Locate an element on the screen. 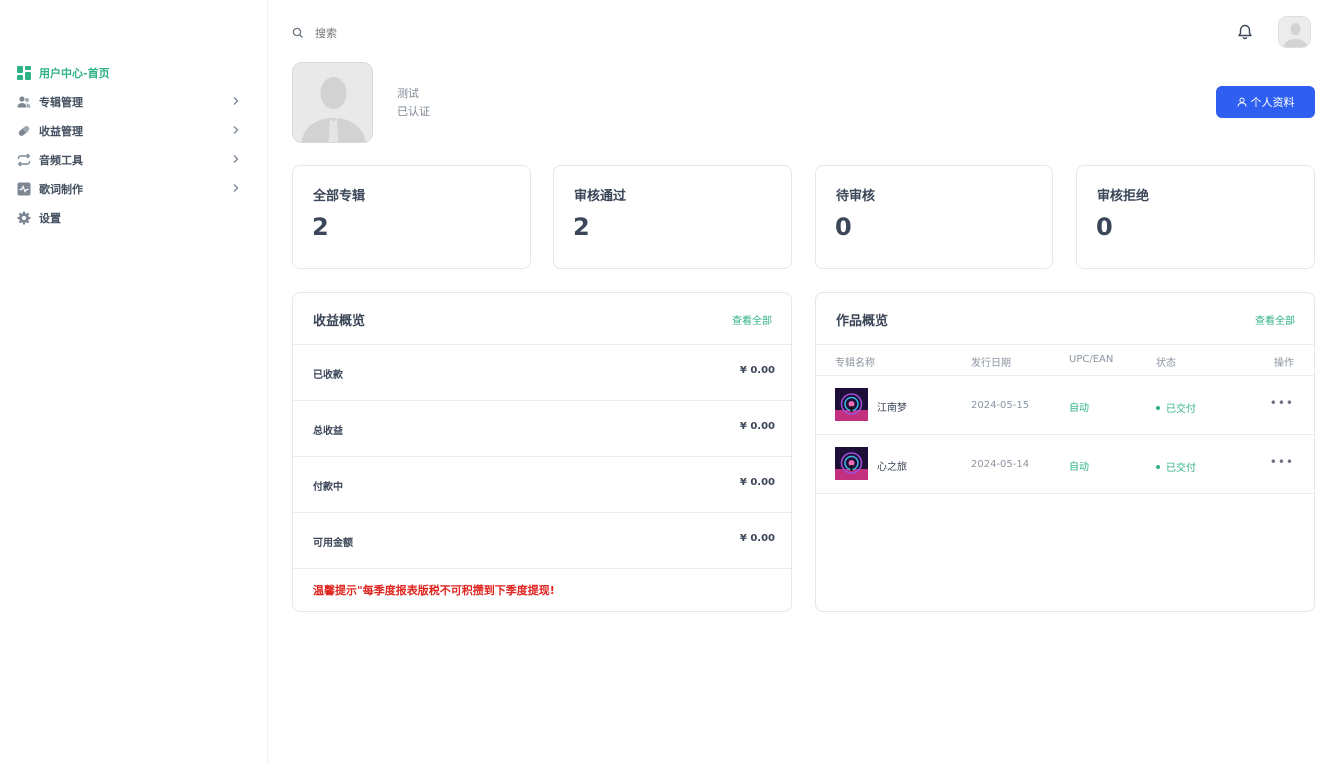 This screenshot has height=763, width=1333. avatar is located at coordinates (1294, 32).